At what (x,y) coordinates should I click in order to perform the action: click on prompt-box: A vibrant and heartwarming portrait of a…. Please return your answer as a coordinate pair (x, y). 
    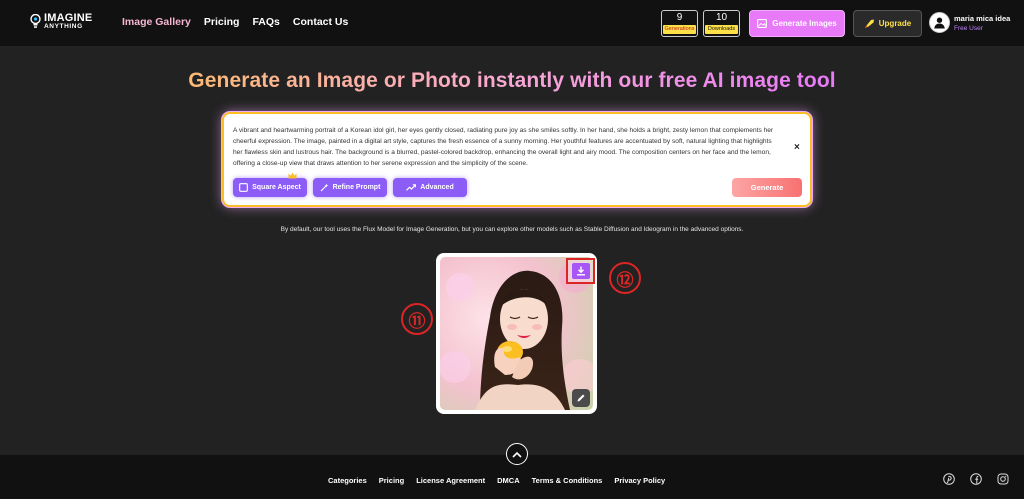
    Looking at the image, I should click on (517, 159).